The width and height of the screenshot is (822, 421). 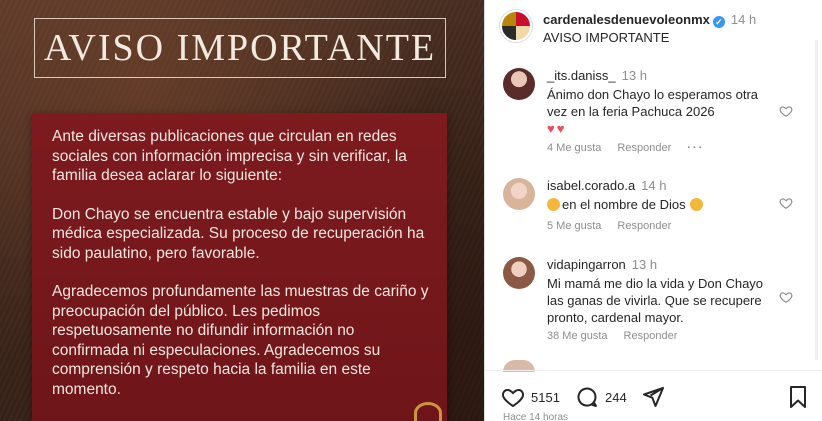 I want to click on comment-header: _its.daniss_ 13 h, so click(x=597, y=75).